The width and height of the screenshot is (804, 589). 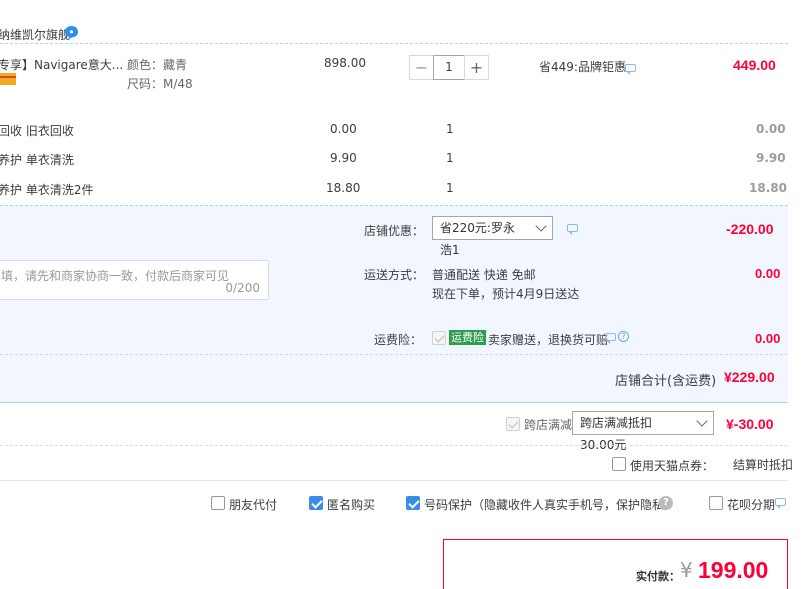 I want to click on increase-button: +, so click(x=476, y=67).